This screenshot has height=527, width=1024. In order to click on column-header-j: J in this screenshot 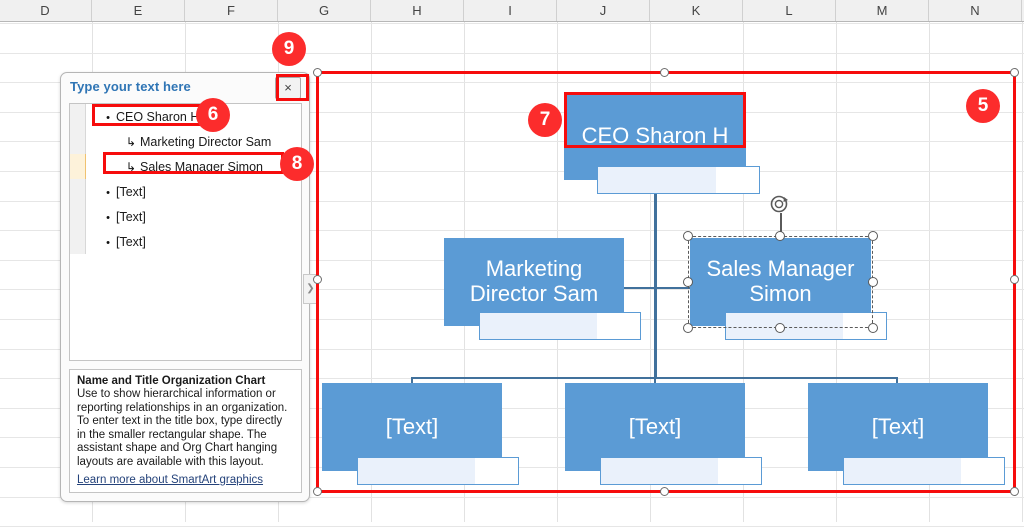, I will do `click(603, 10)`.